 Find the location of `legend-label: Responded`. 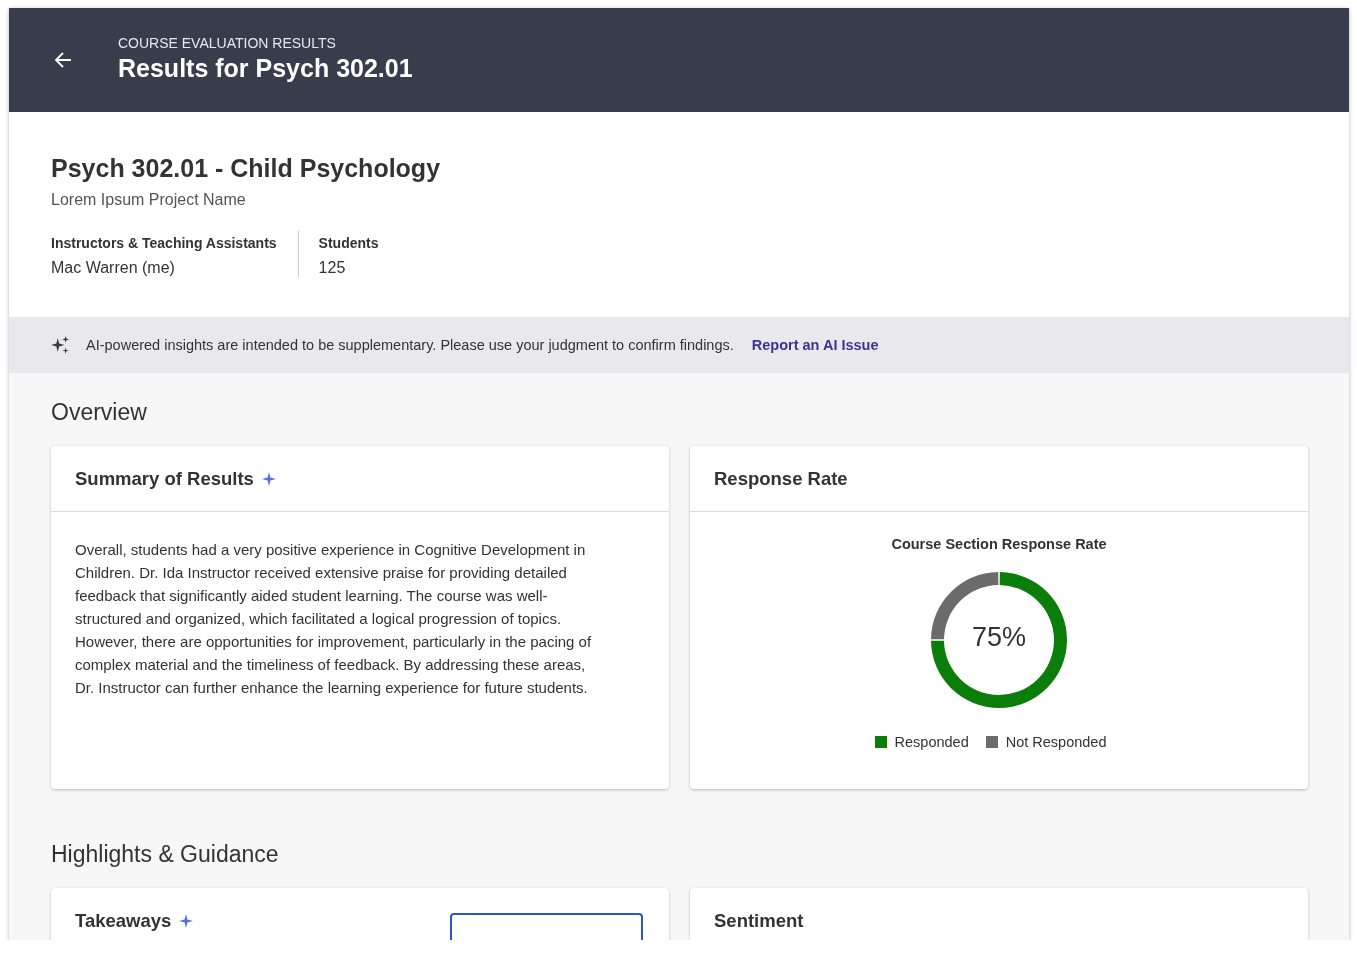

legend-label: Responded is located at coordinates (931, 742).